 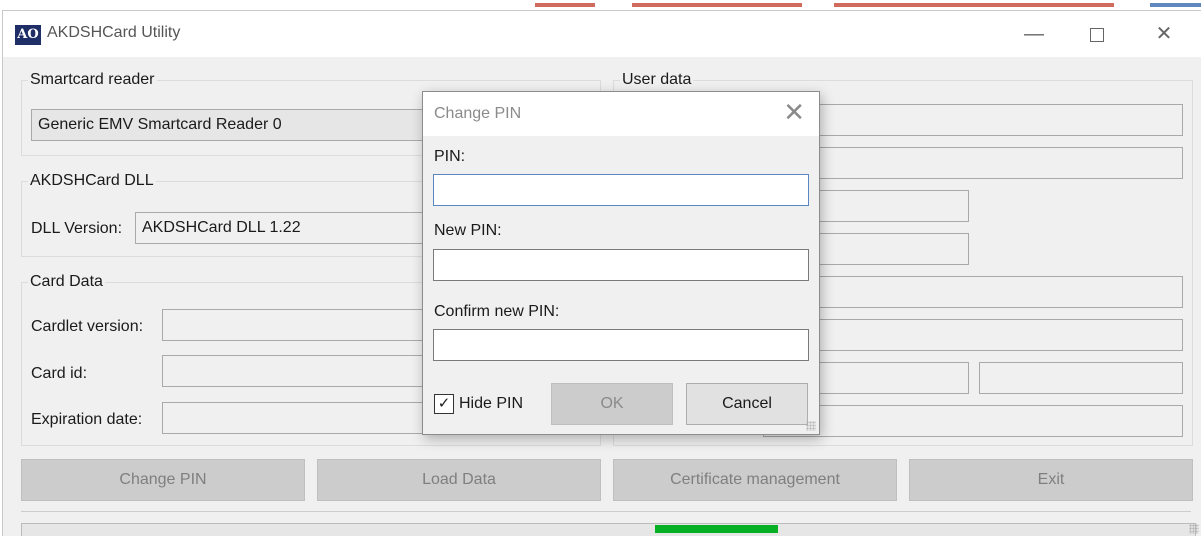 What do you see at coordinates (716, 529) in the screenshot?
I see `progress-bar-fill` at bounding box center [716, 529].